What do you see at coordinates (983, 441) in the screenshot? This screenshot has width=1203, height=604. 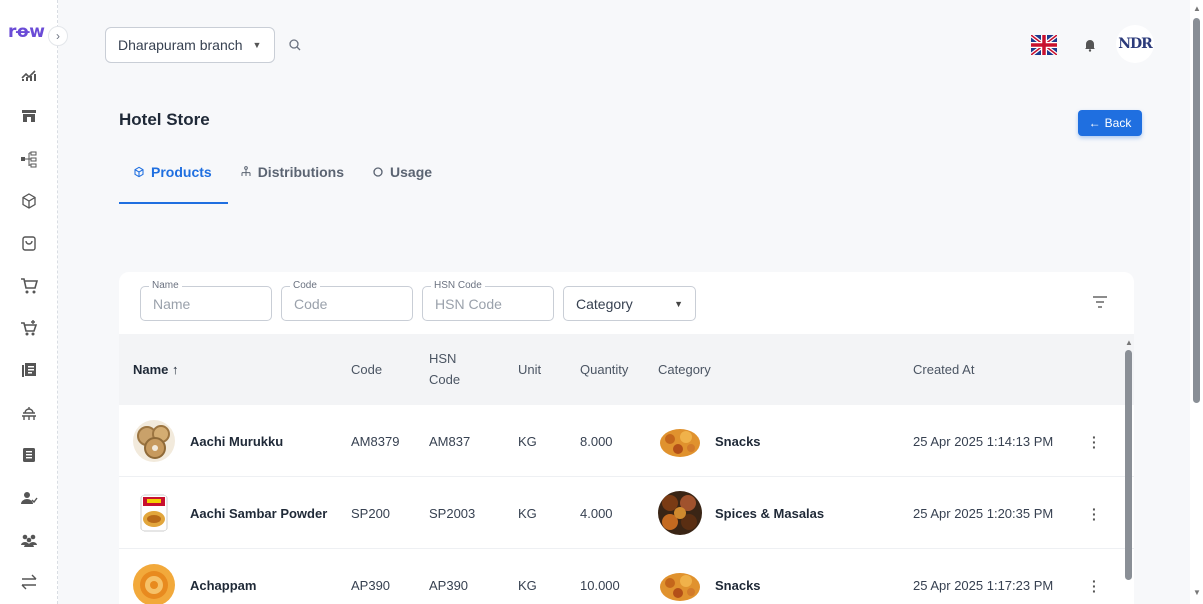 I see `product-created-at: 25 Apr 2025 1:14:13 PM` at bounding box center [983, 441].